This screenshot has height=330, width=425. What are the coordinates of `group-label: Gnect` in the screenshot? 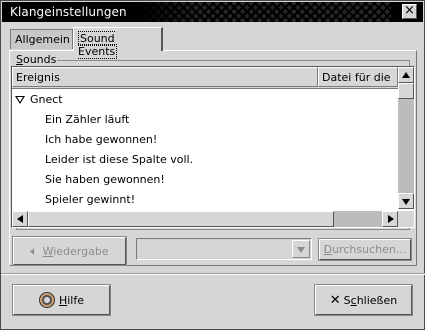 It's located at (46, 99).